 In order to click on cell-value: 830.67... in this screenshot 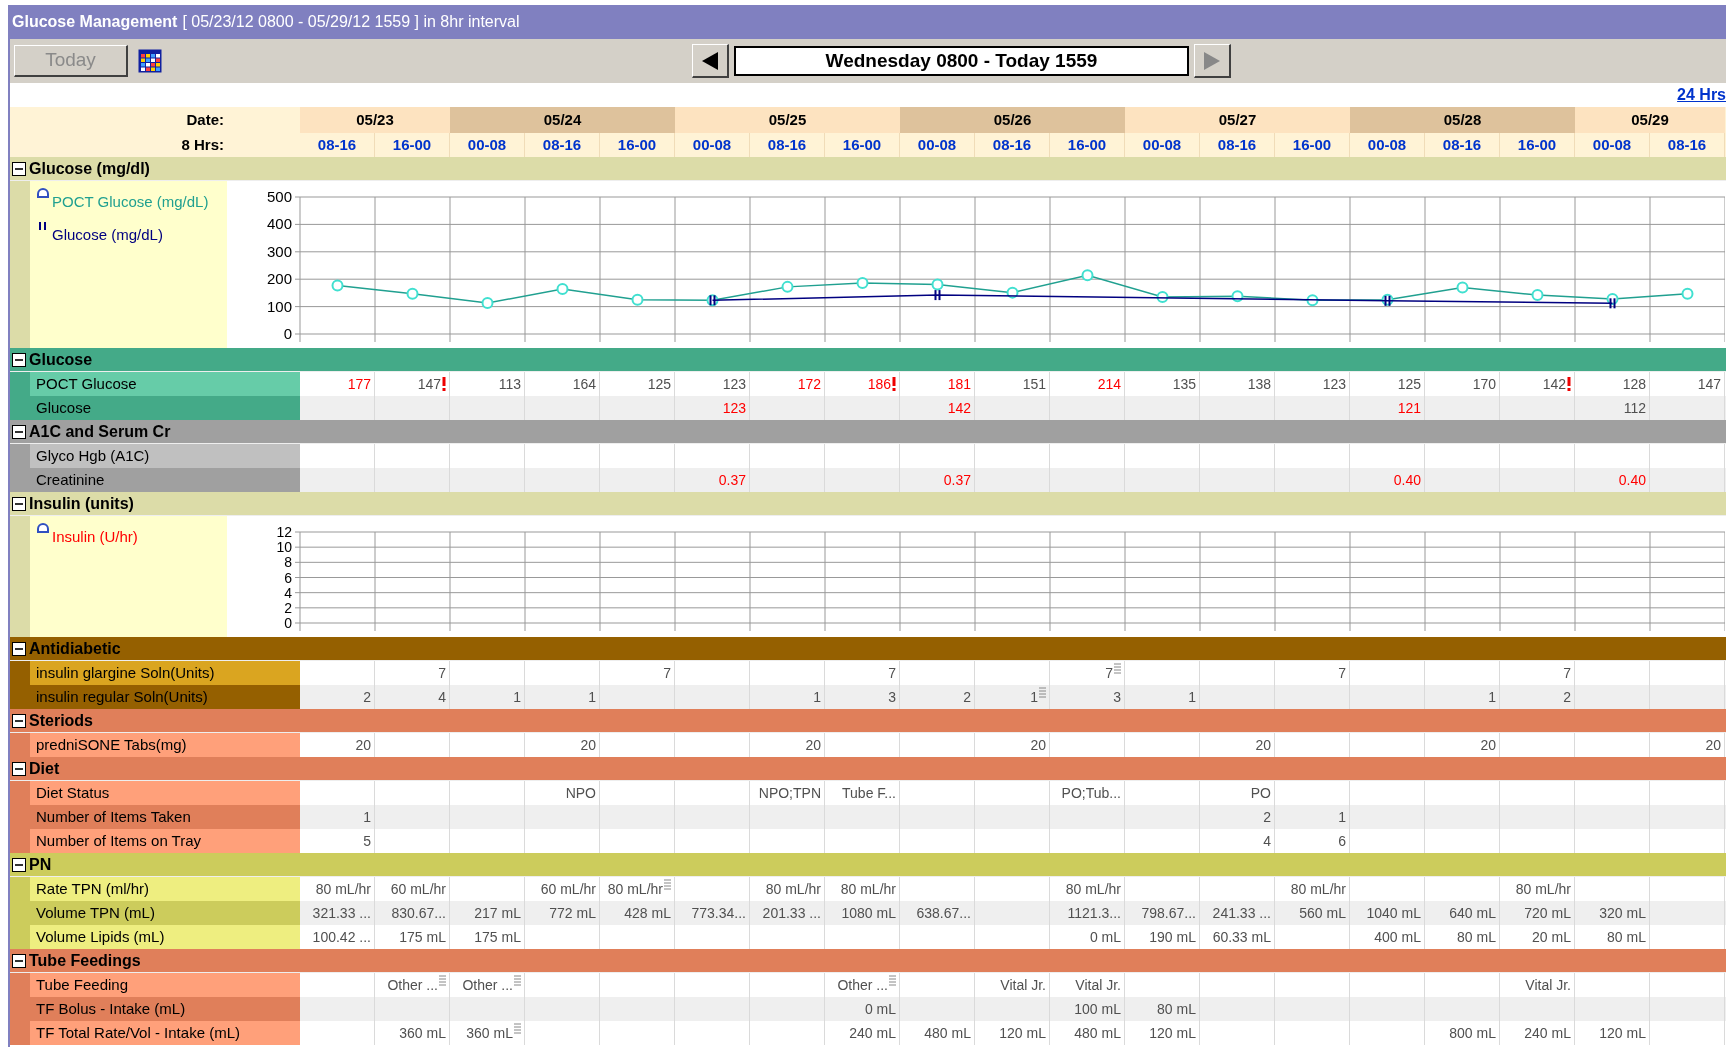, I will do `click(418, 913)`.